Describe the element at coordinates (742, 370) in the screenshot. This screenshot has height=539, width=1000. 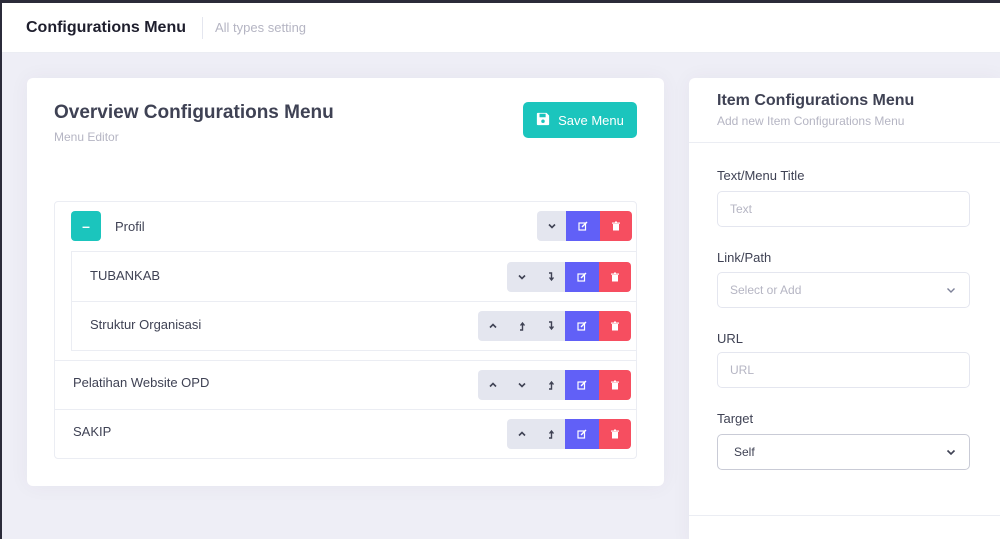
I see `url-input-placeholder: URL` at that location.